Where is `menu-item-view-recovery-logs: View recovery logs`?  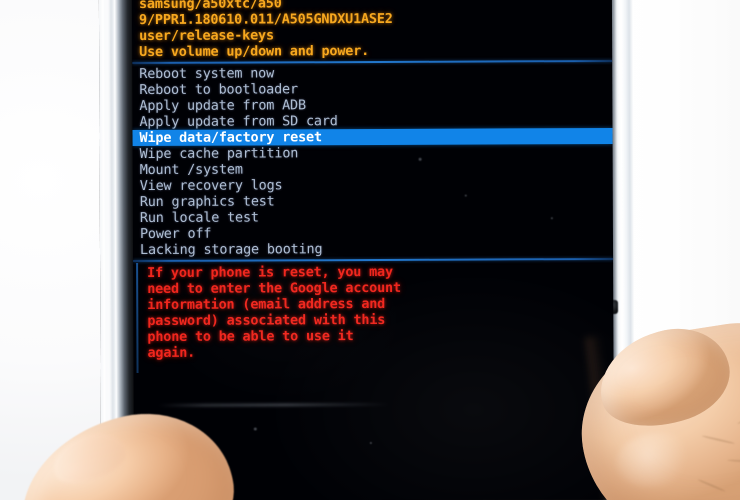
menu-item-view-recovery-logs: View recovery logs is located at coordinates (211, 185).